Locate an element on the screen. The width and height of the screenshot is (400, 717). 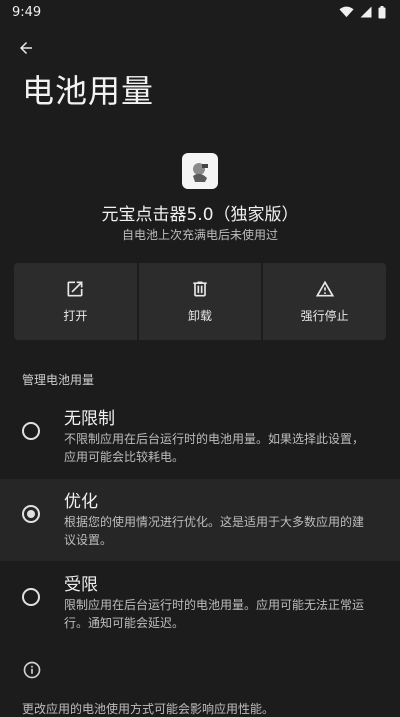
option-optimized: 优化 根据您的使用情况进行优化。这是适用于大多数应用的建议设置。 is located at coordinates (200, 520).